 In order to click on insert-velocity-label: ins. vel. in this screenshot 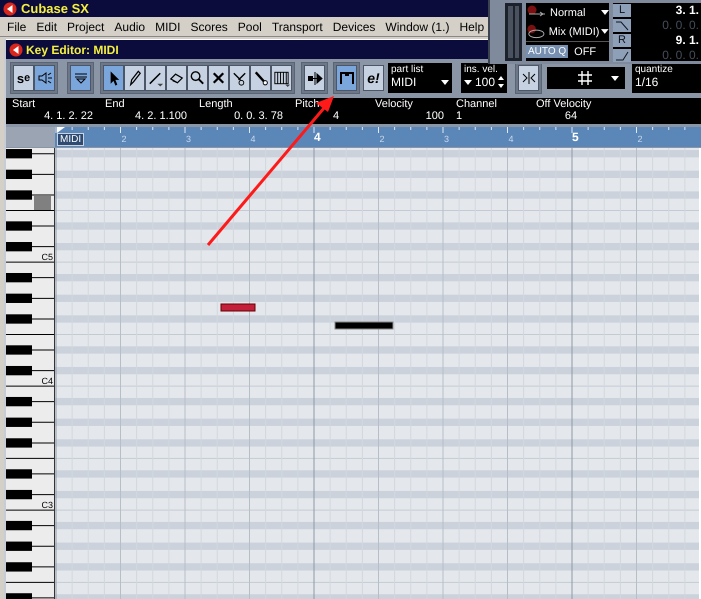, I will do `click(481, 69)`.